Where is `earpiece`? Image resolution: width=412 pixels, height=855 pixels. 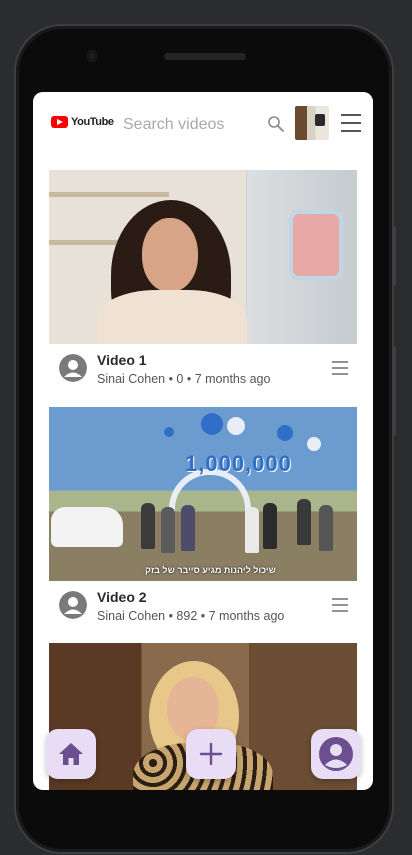
earpiece is located at coordinates (205, 56).